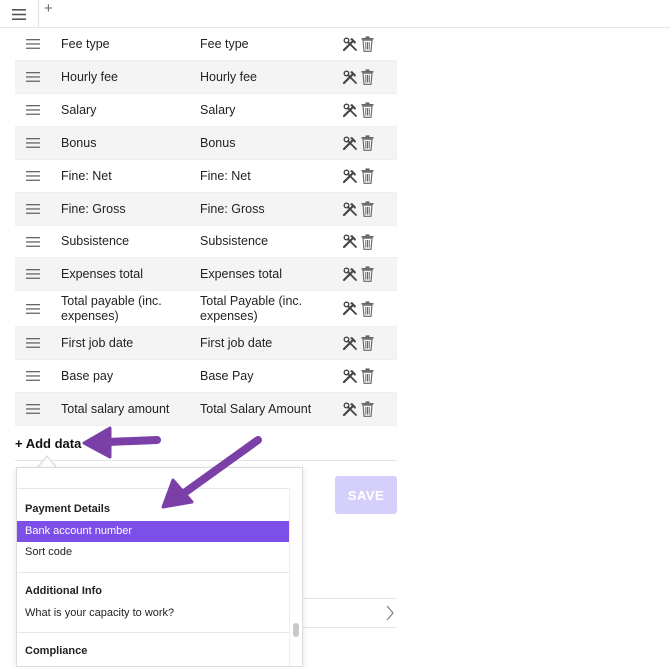 The height and width of the screenshot is (667, 670). What do you see at coordinates (115, 408) in the screenshot?
I see `field-name: Total salary amount` at bounding box center [115, 408].